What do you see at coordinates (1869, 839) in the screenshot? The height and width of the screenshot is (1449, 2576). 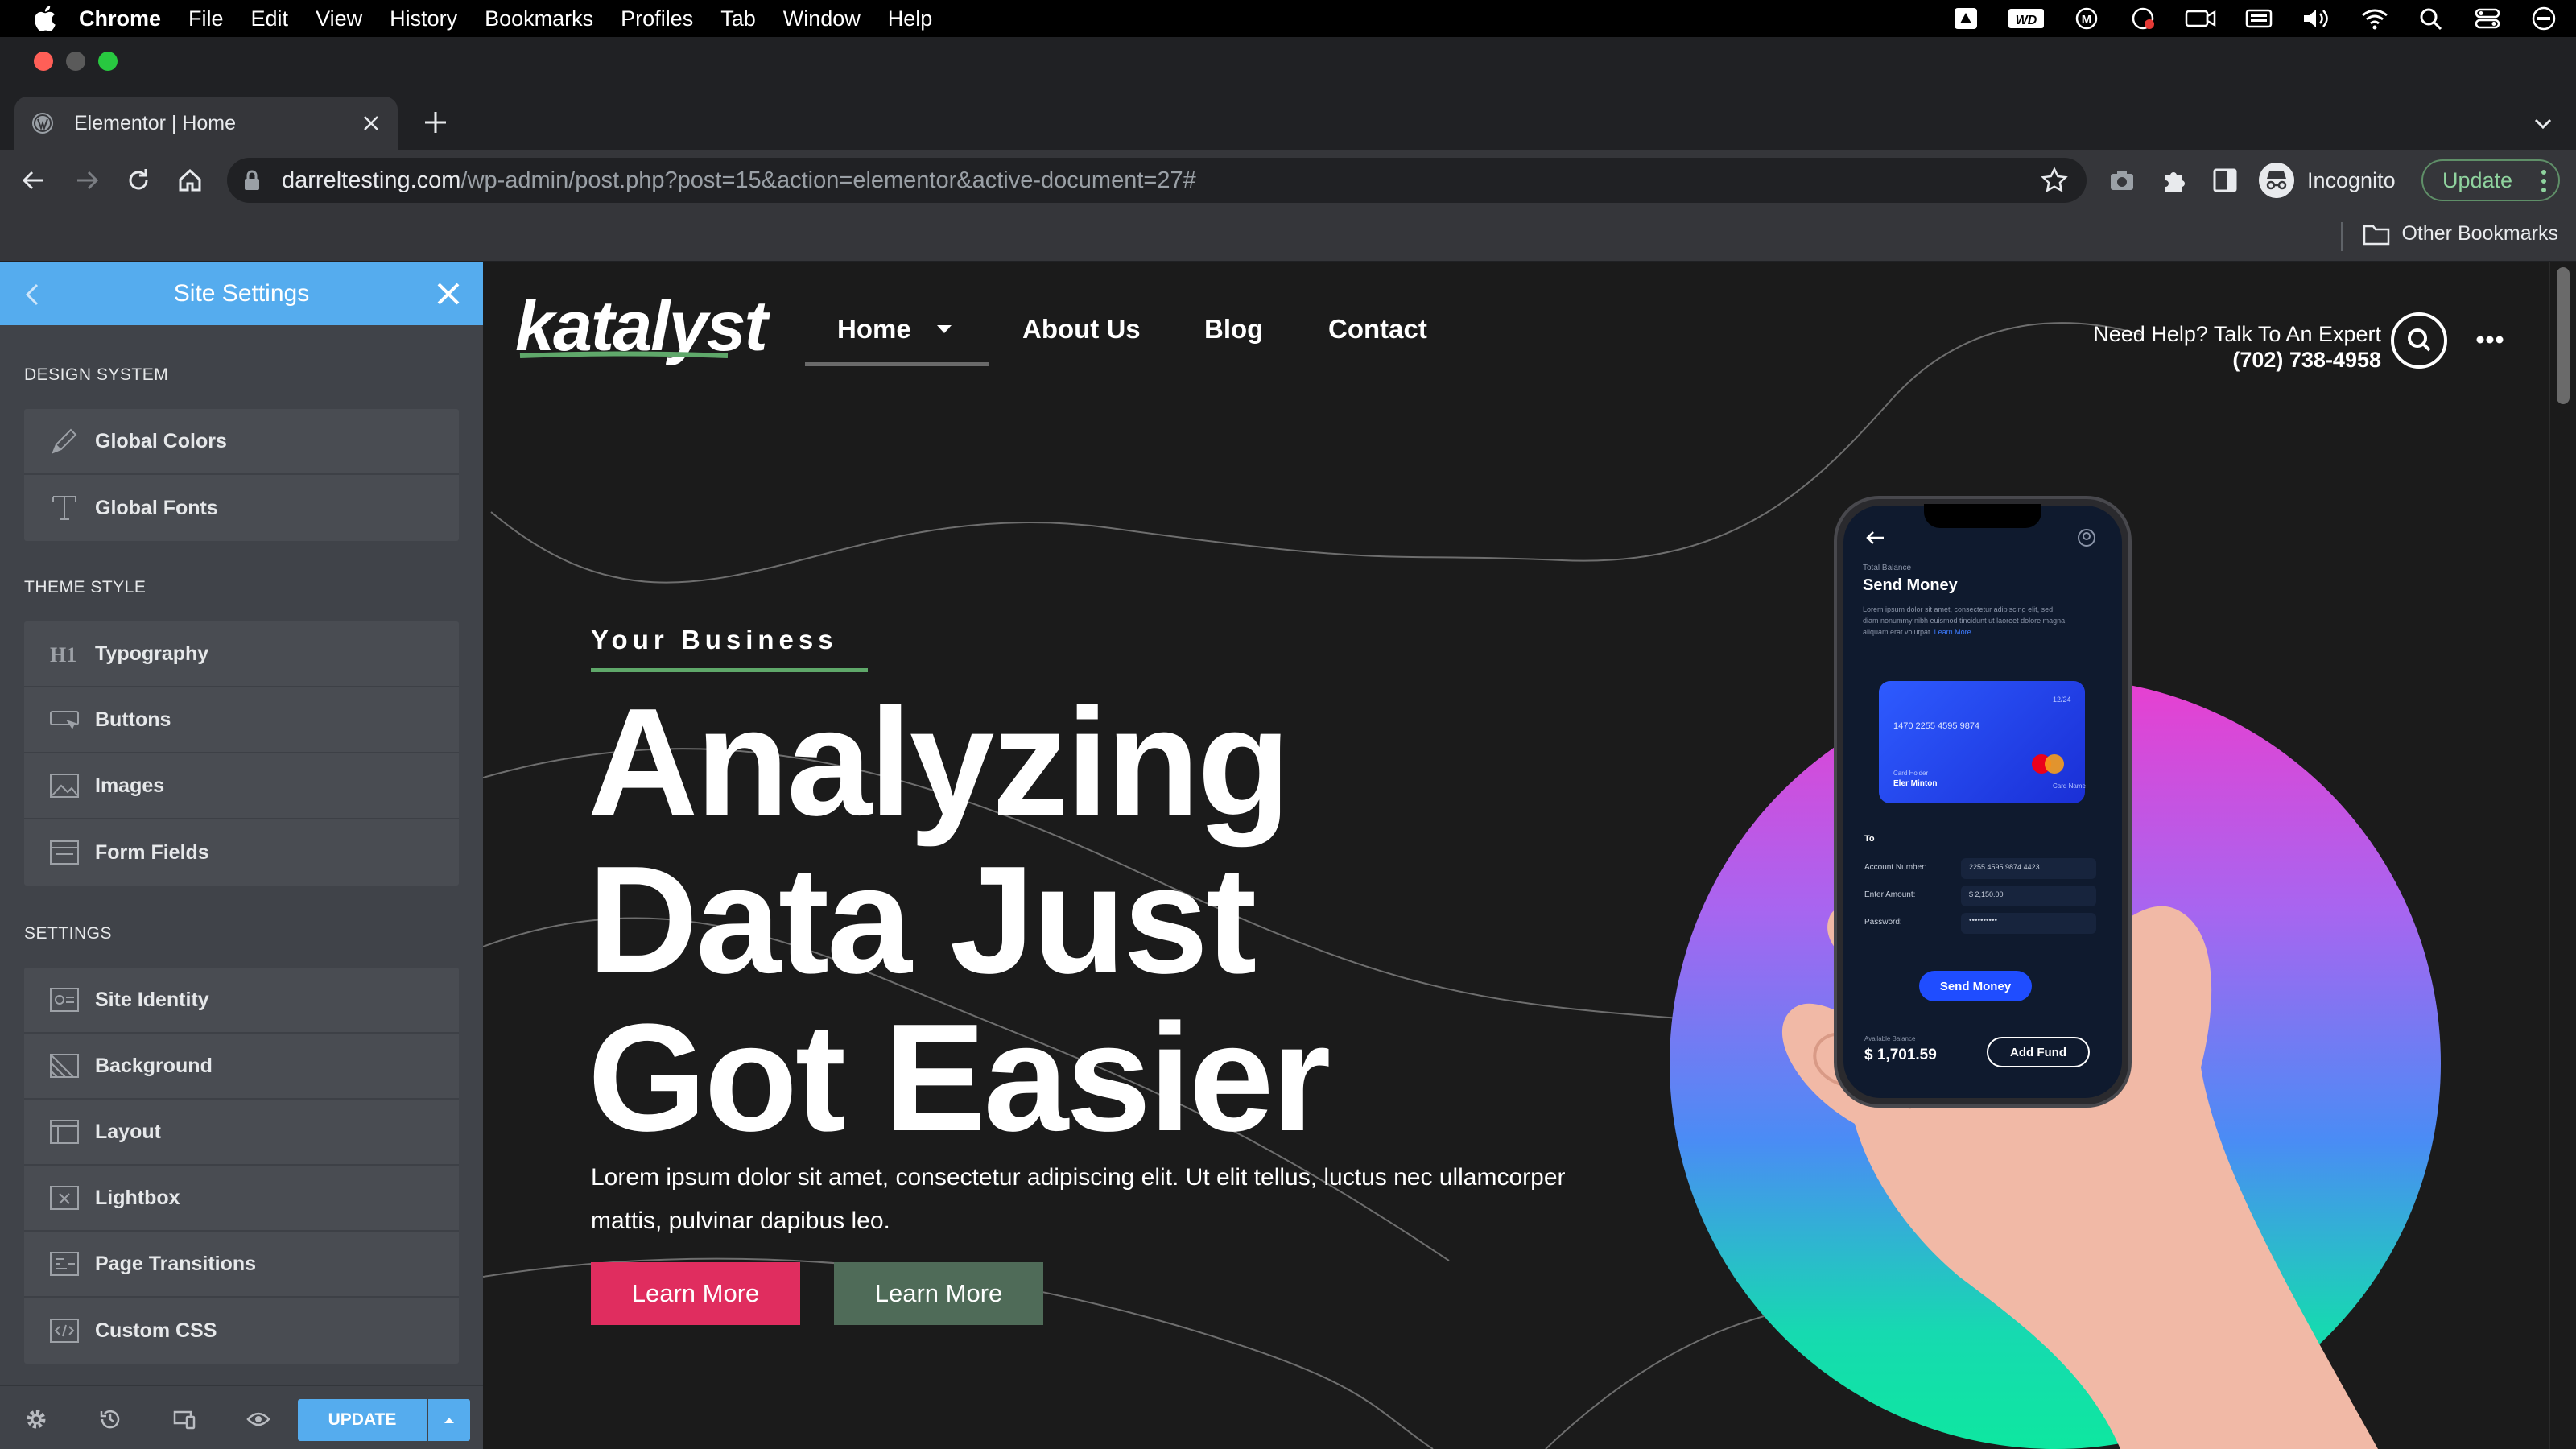 I see `phone-to-label: To` at bounding box center [1869, 839].